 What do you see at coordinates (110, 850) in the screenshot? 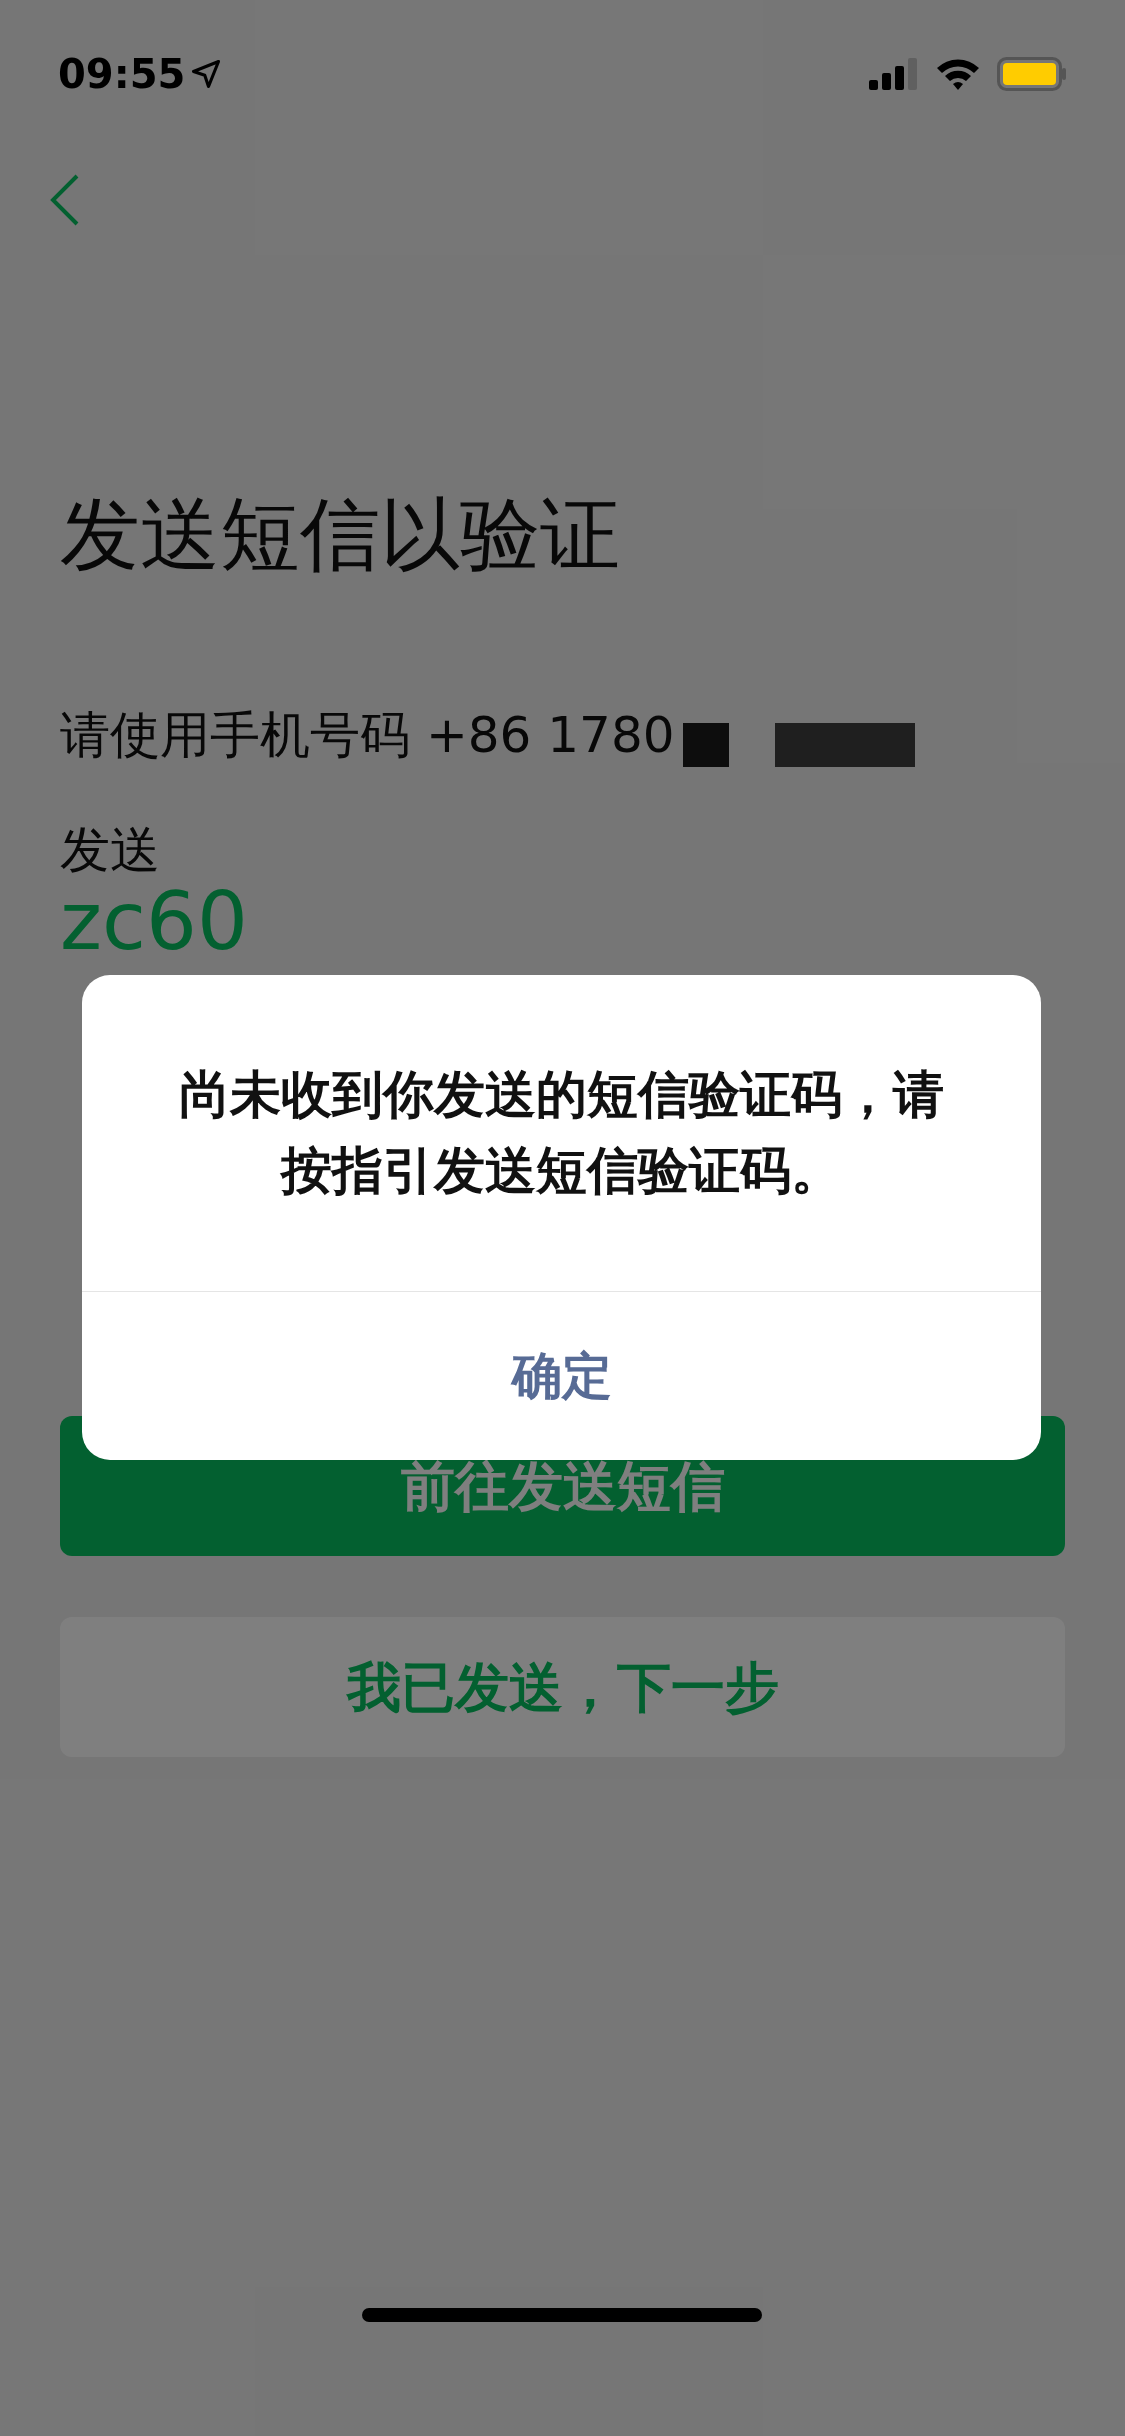
I see `send-label: 发送` at bounding box center [110, 850].